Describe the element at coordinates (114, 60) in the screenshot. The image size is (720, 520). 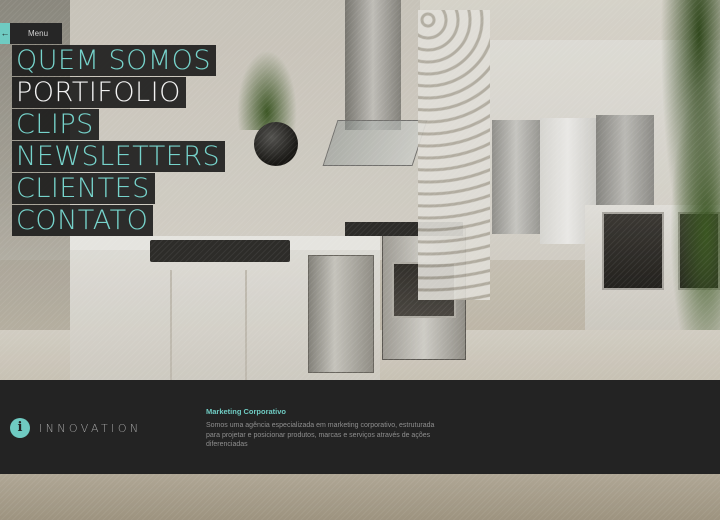
I see `nav-item-label: QUEM SOMOS` at that location.